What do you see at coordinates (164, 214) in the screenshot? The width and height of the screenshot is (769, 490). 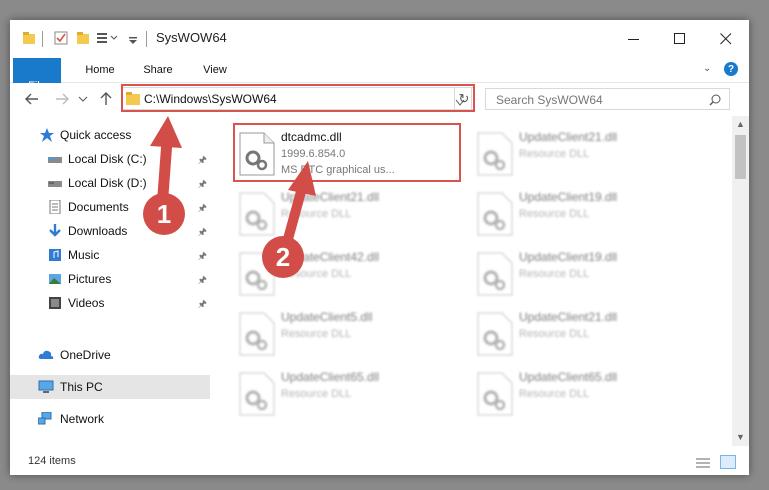 I see `step-1-badge: 1` at bounding box center [164, 214].